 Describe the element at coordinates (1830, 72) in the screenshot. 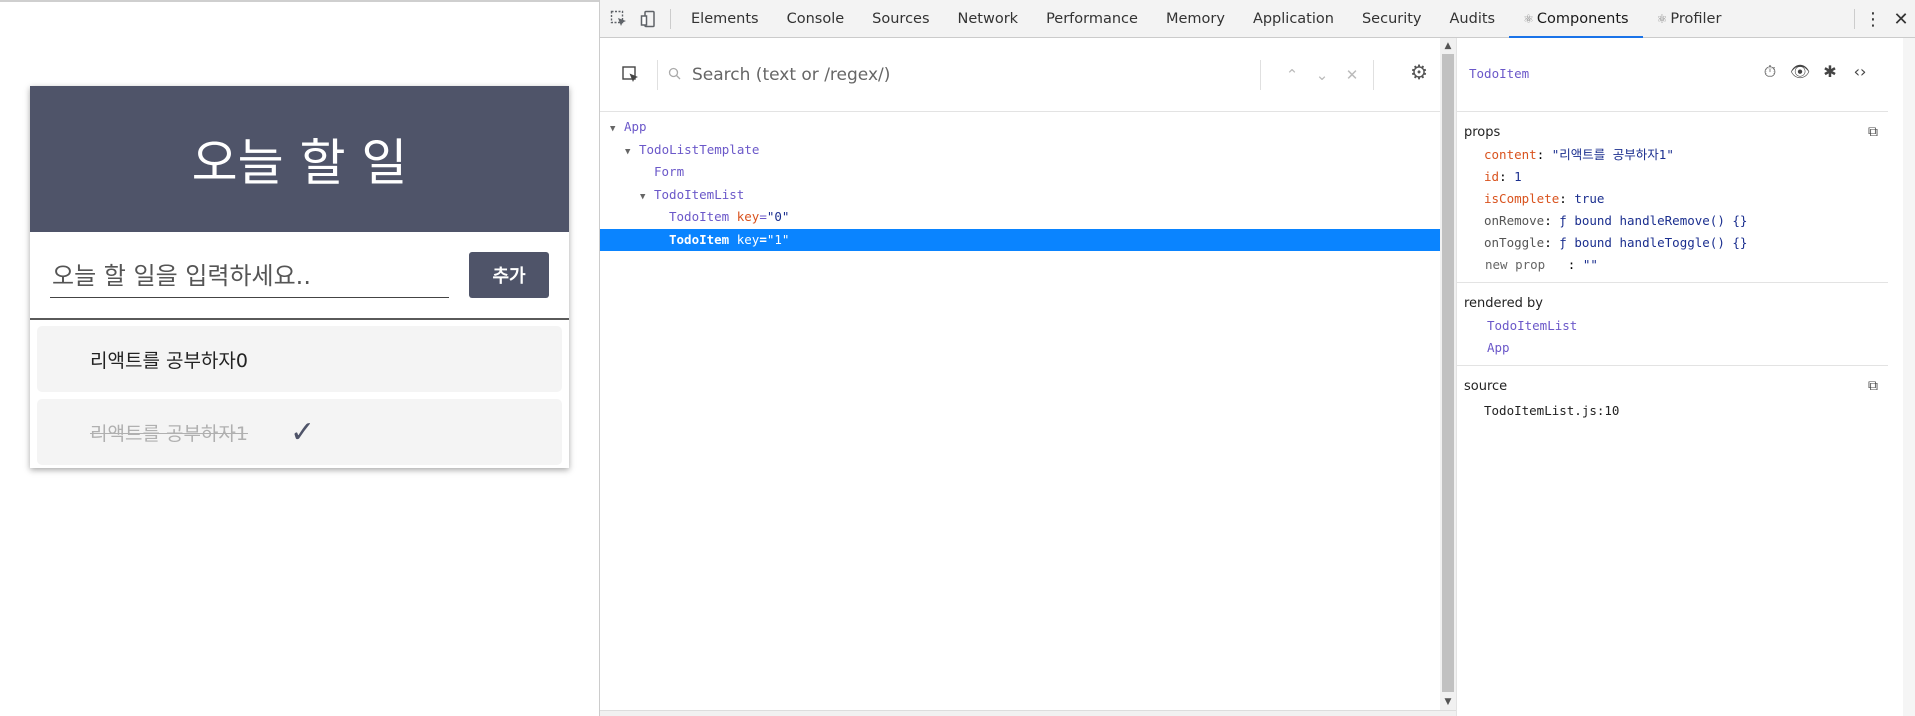

I see `bug-icon: ✱` at that location.